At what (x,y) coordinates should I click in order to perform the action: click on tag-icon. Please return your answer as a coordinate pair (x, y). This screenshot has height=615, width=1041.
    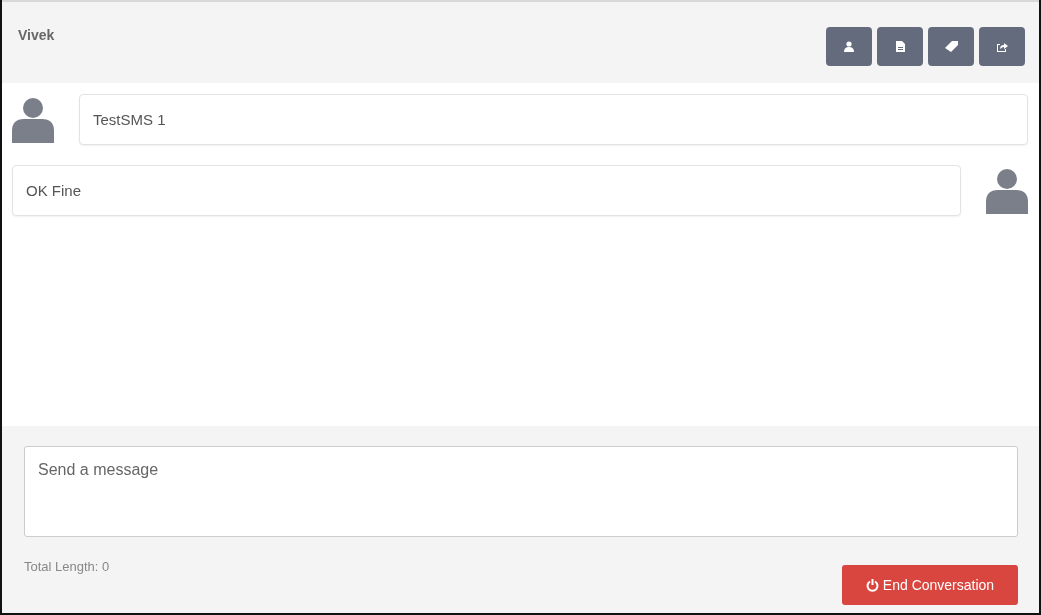
    Looking at the image, I should click on (951, 46).